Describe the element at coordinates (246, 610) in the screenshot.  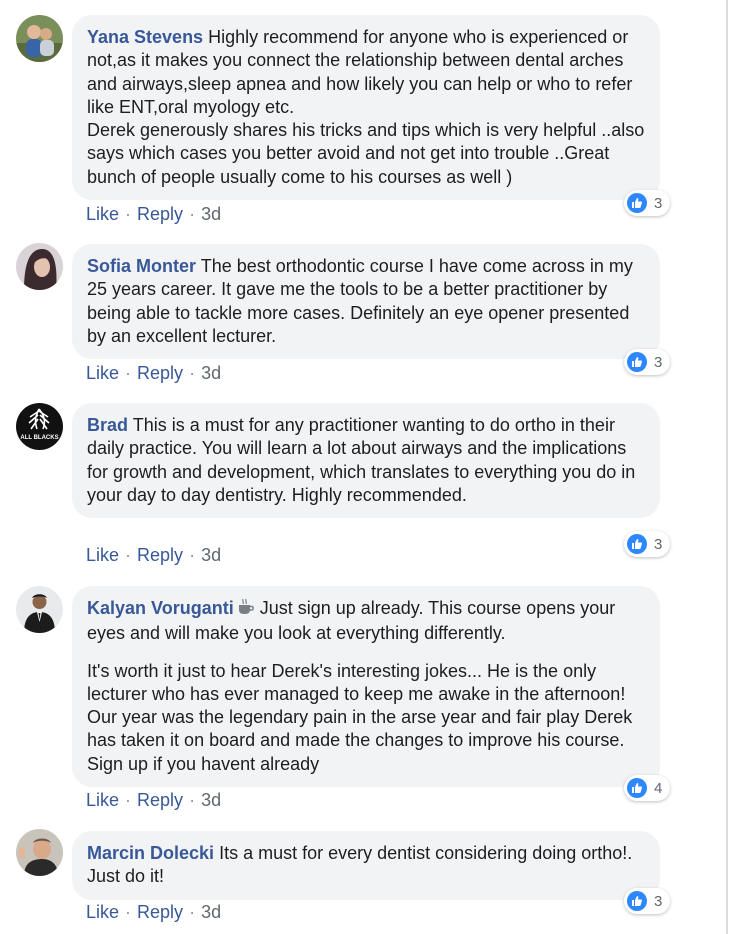
I see `coffee-cup-icon` at that location.